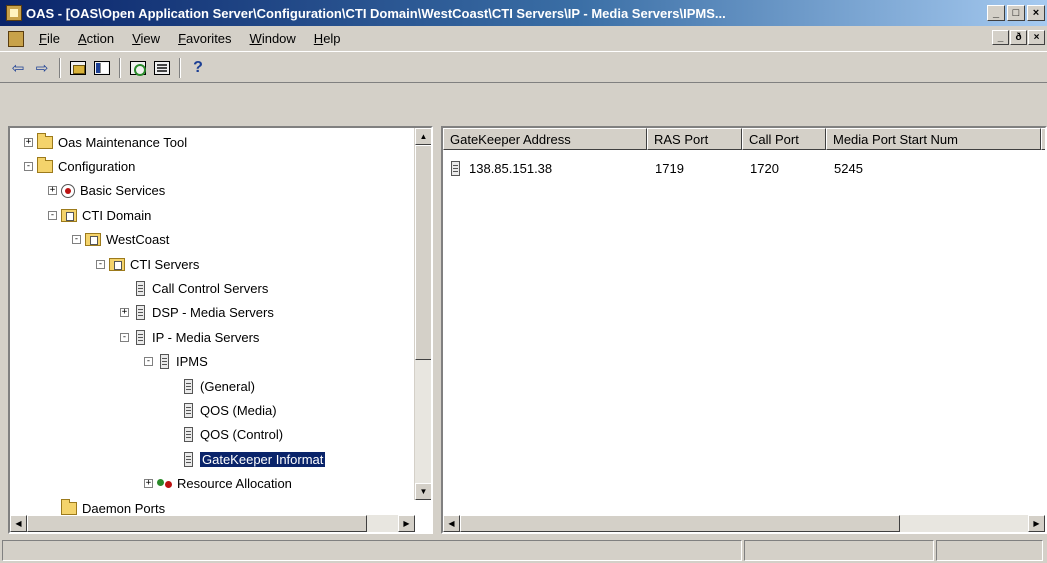 Image resolution: width=1047 pixels, height=563 pixels. I want to click on tree-item-label: CTI Servers, so click(165, 264).